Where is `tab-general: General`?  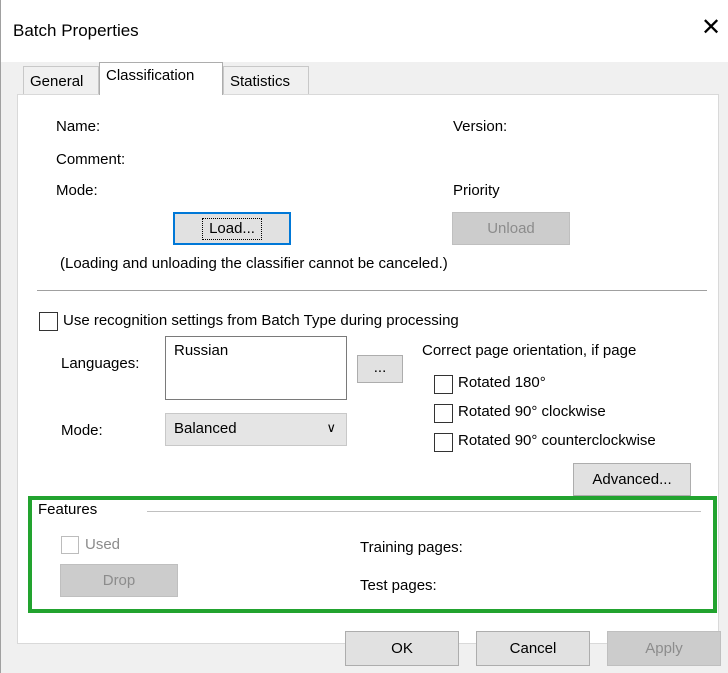
tab-general: General is located at coordinates (61, 80).